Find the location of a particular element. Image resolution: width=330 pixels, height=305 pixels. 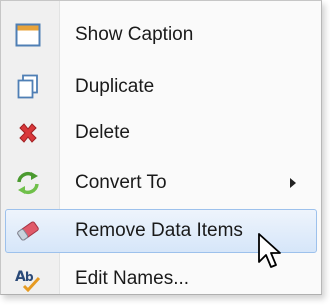

menu-item-label: Convert To is located at coordinates (121, 182).